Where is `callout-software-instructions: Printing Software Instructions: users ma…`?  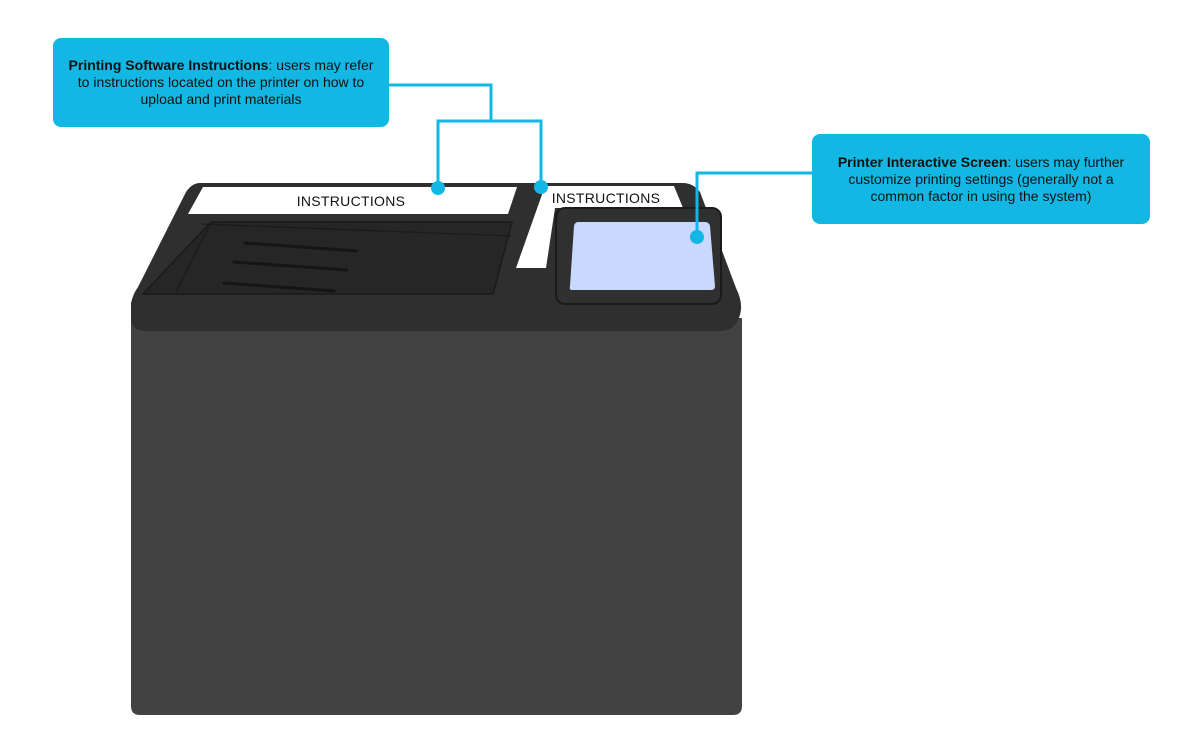 callout-software-instructions: Printing Software Instructions: users ma… is located at coordinates (221, 82).